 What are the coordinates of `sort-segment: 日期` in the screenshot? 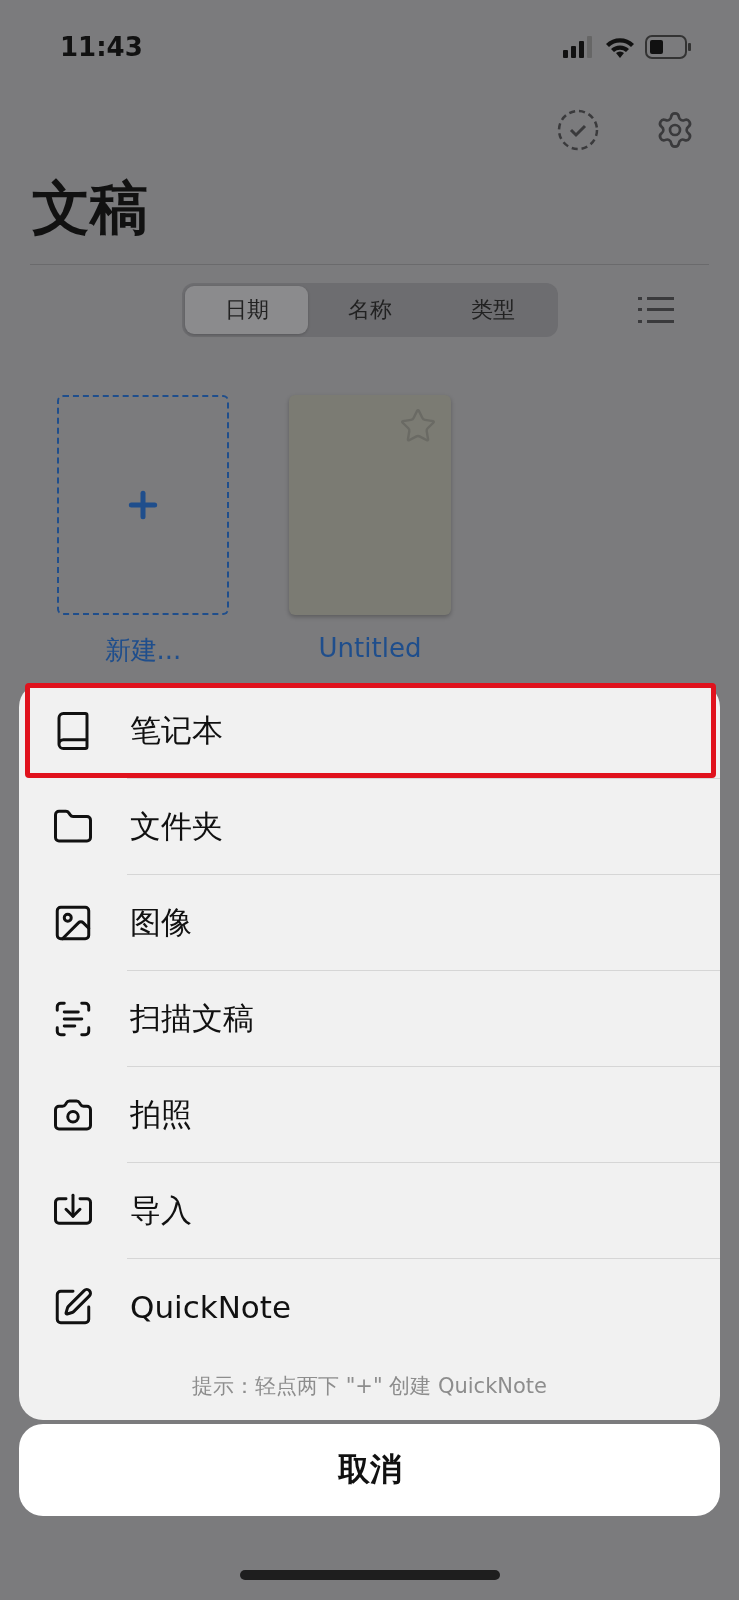 It's located at (247, 310).